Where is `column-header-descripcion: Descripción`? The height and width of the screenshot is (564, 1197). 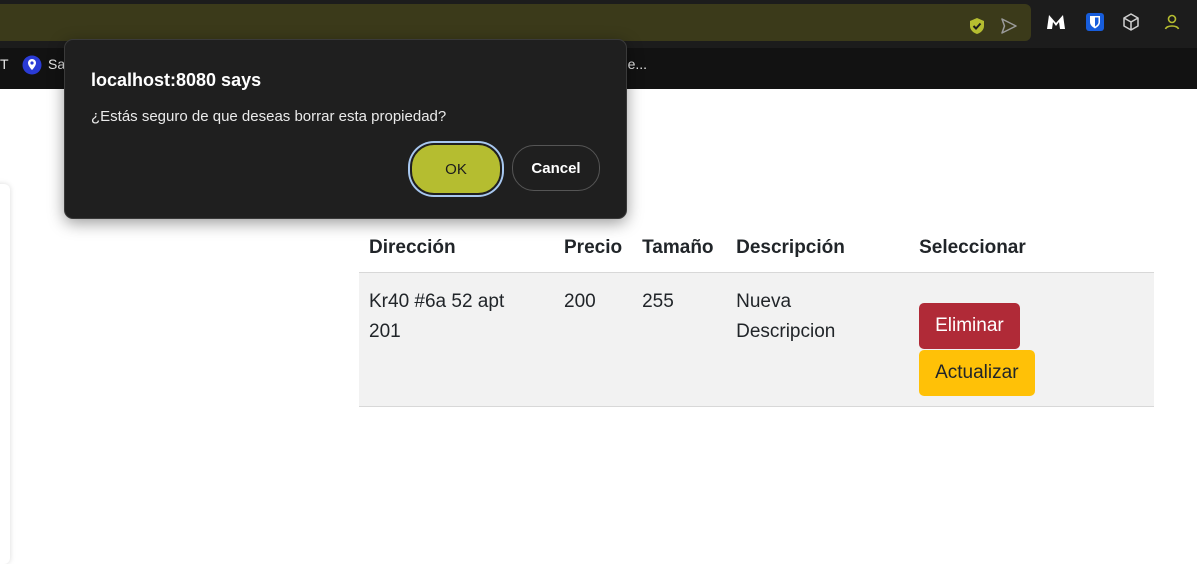
column-header-descripcion: Descripción is located at coordinates (818, 248).